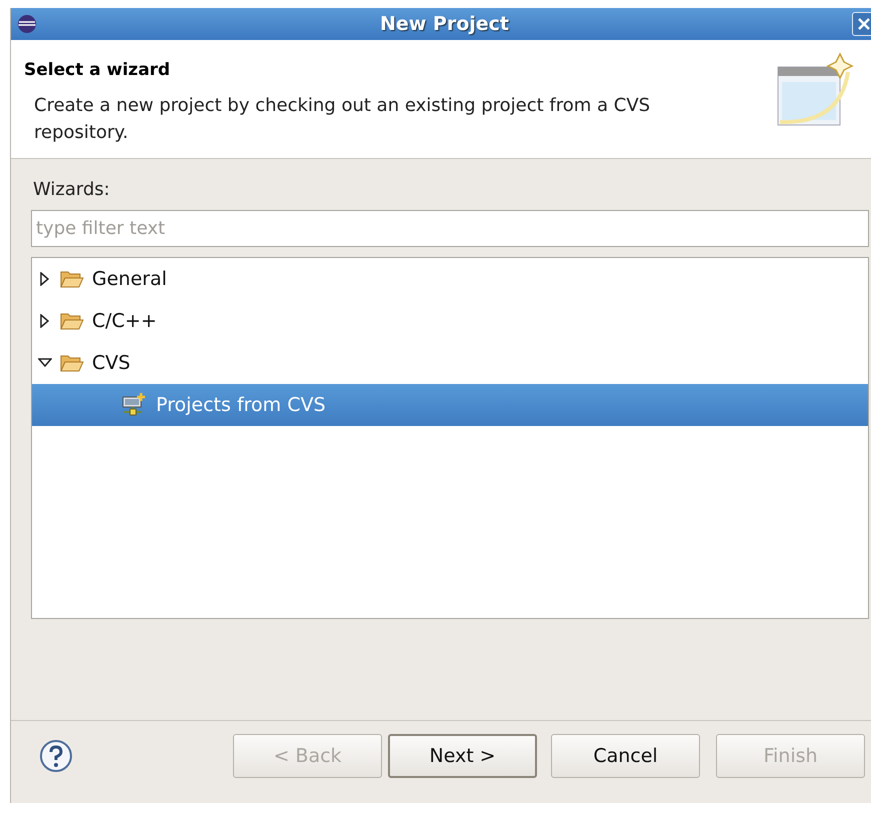 Image resolution: width=871 pixels, height=831 pixels. Describe the element at coordinates (135, 405) in the screenshot. I see `repository-icon` at that location.